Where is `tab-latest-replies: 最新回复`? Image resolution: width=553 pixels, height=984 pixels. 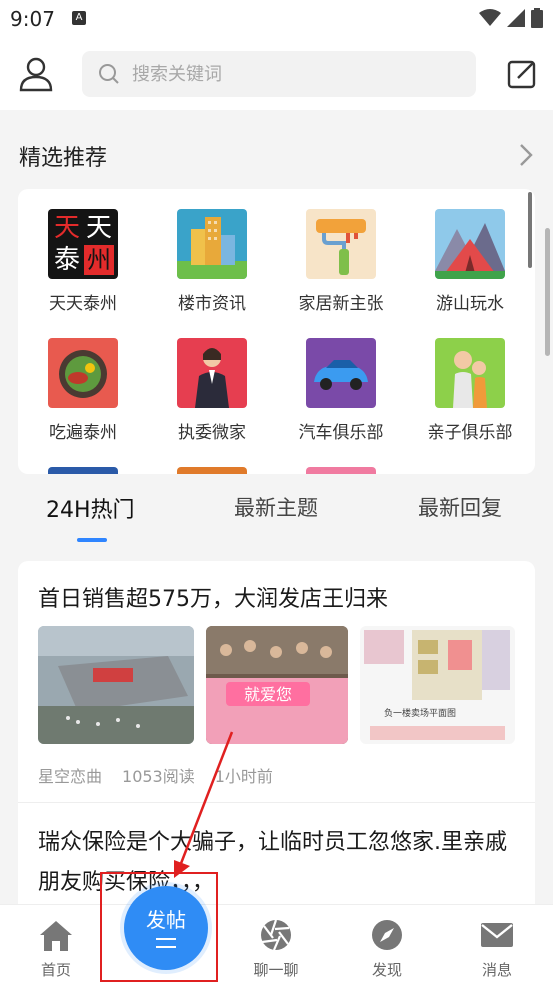 tab-latest-replies: 最新回复 is located at coordinates (460, 507).